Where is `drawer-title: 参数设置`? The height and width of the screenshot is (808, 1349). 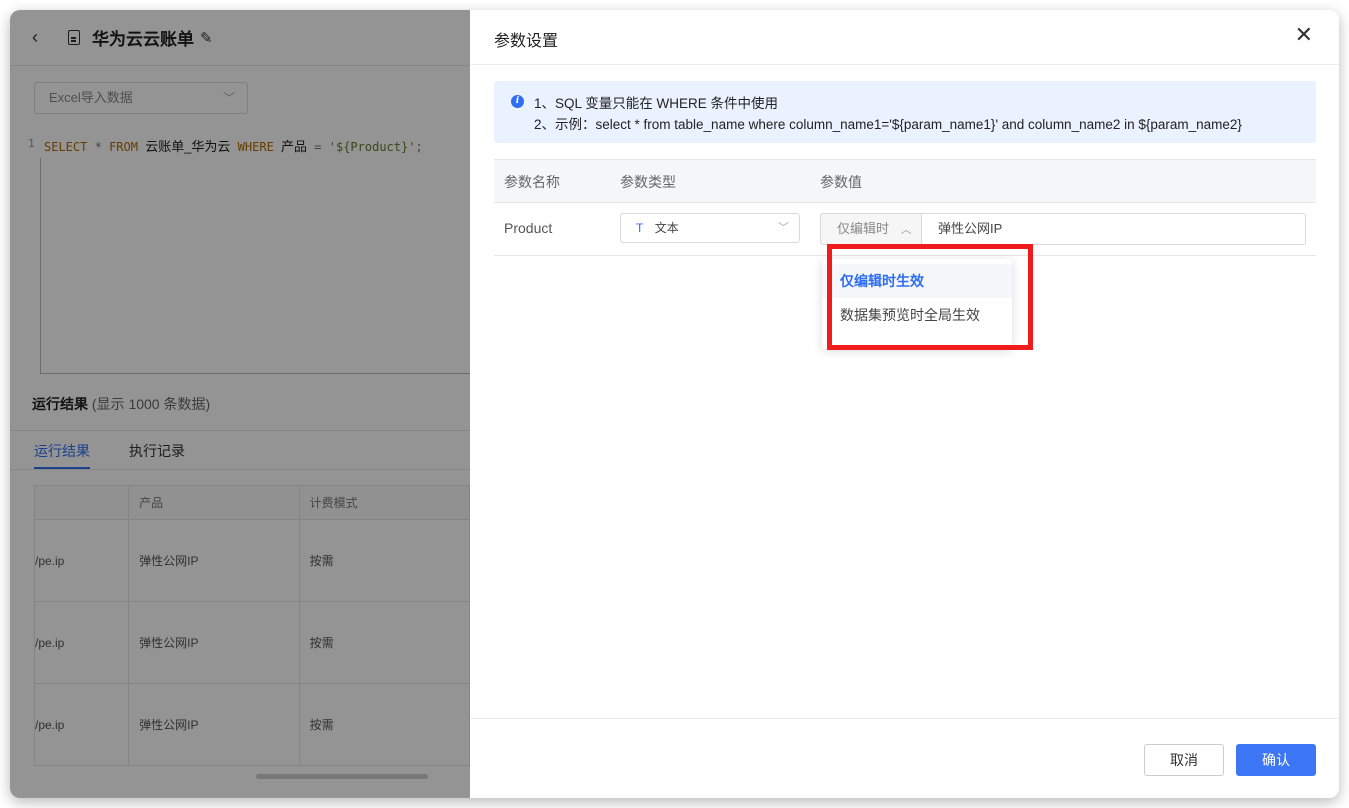 drawer-title: 参数设置 is located at coordinates (526, 41).